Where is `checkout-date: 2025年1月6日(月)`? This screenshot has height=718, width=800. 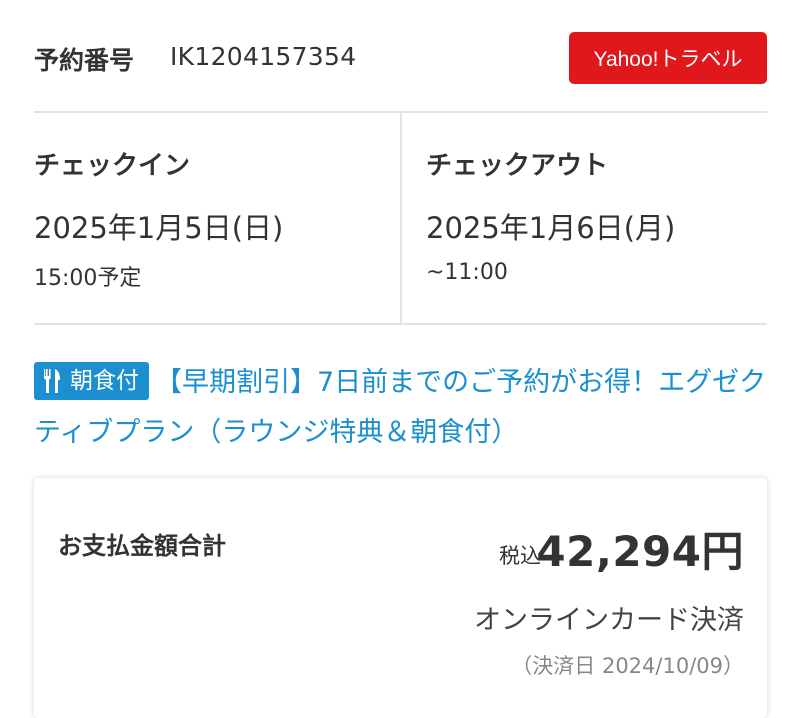
checkout-date: 2025年1月6日(月) is located at coordinates (551, 228).